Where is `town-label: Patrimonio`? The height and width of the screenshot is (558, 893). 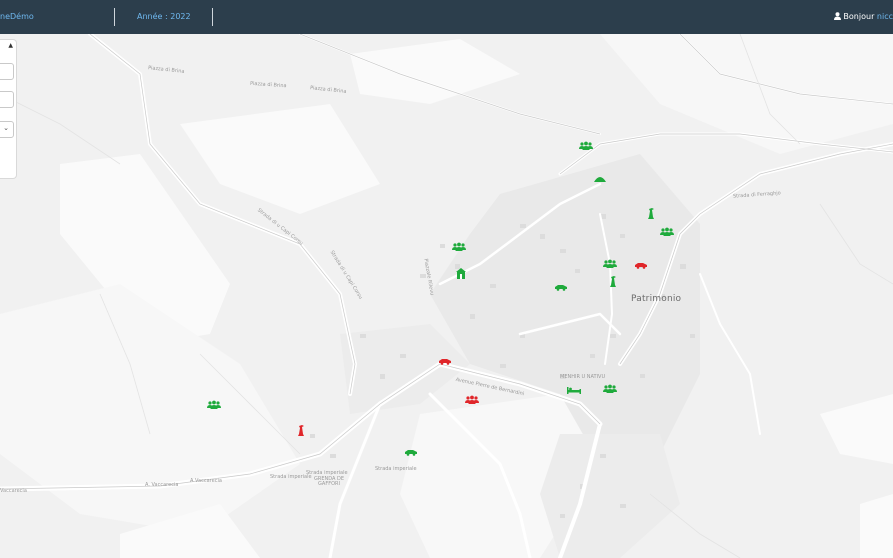 town-label: Patrimonio is located at coordinates (656, 299).